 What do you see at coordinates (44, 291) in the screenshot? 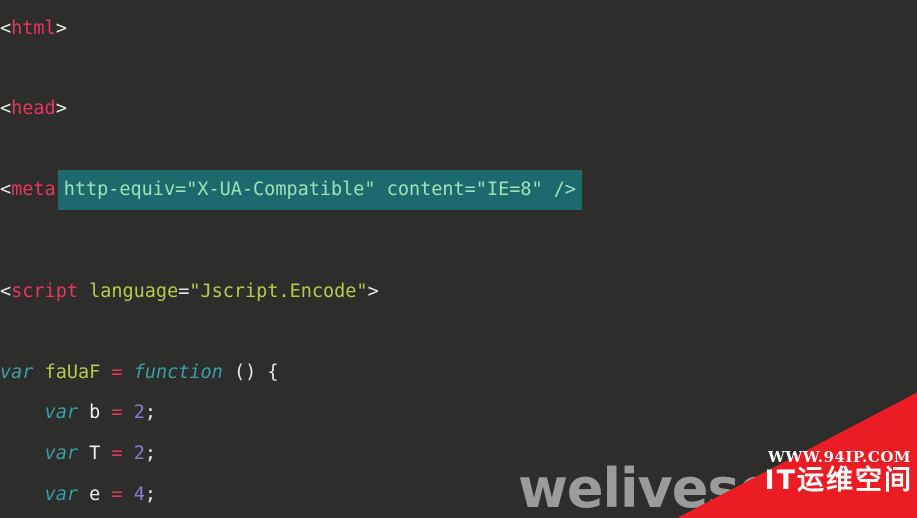
I see `tag-name-script: script` at bounding box center [44, 291].